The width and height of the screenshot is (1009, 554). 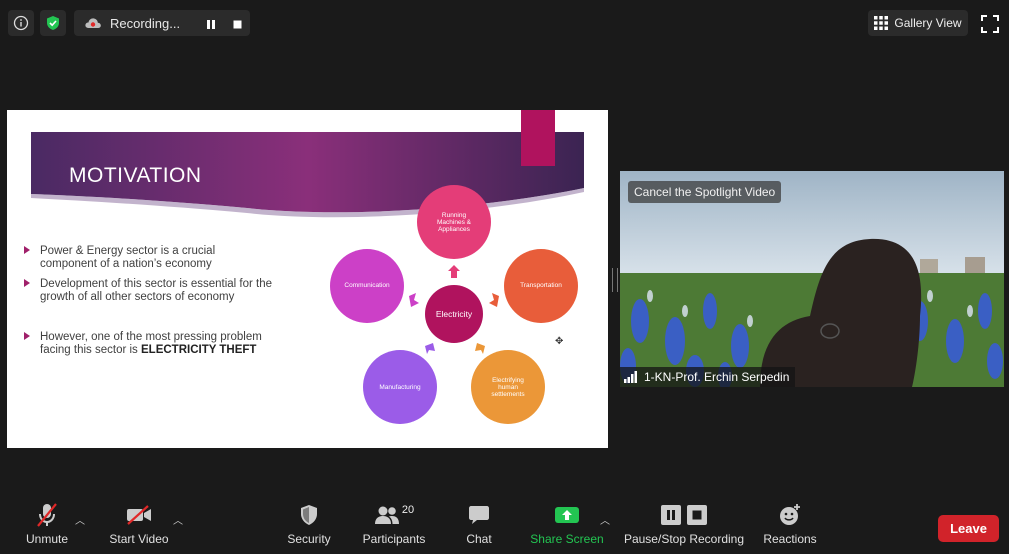 What do you see at coordinates (567, 515) in the screenshot?
I see `share-screen-icon` at bounding box center [567, 515].